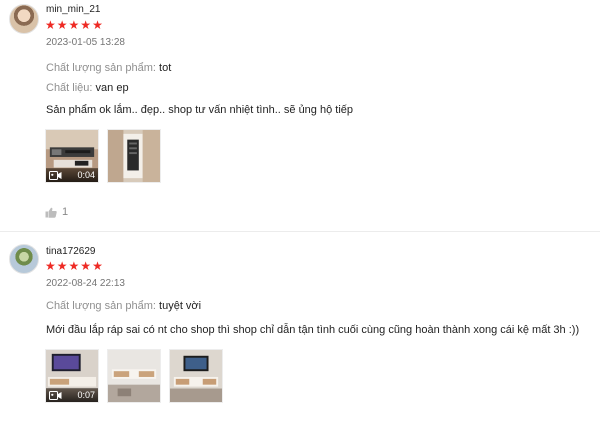  I want to click on review-media: 0:04, so click(103, 156).